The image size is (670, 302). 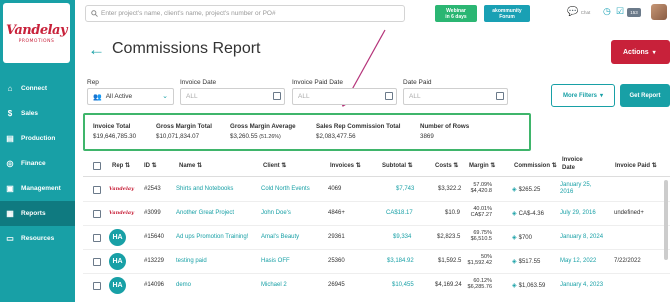 I want to click on invoice-date-link: January 8, 2024, so click(x=581, y=237).